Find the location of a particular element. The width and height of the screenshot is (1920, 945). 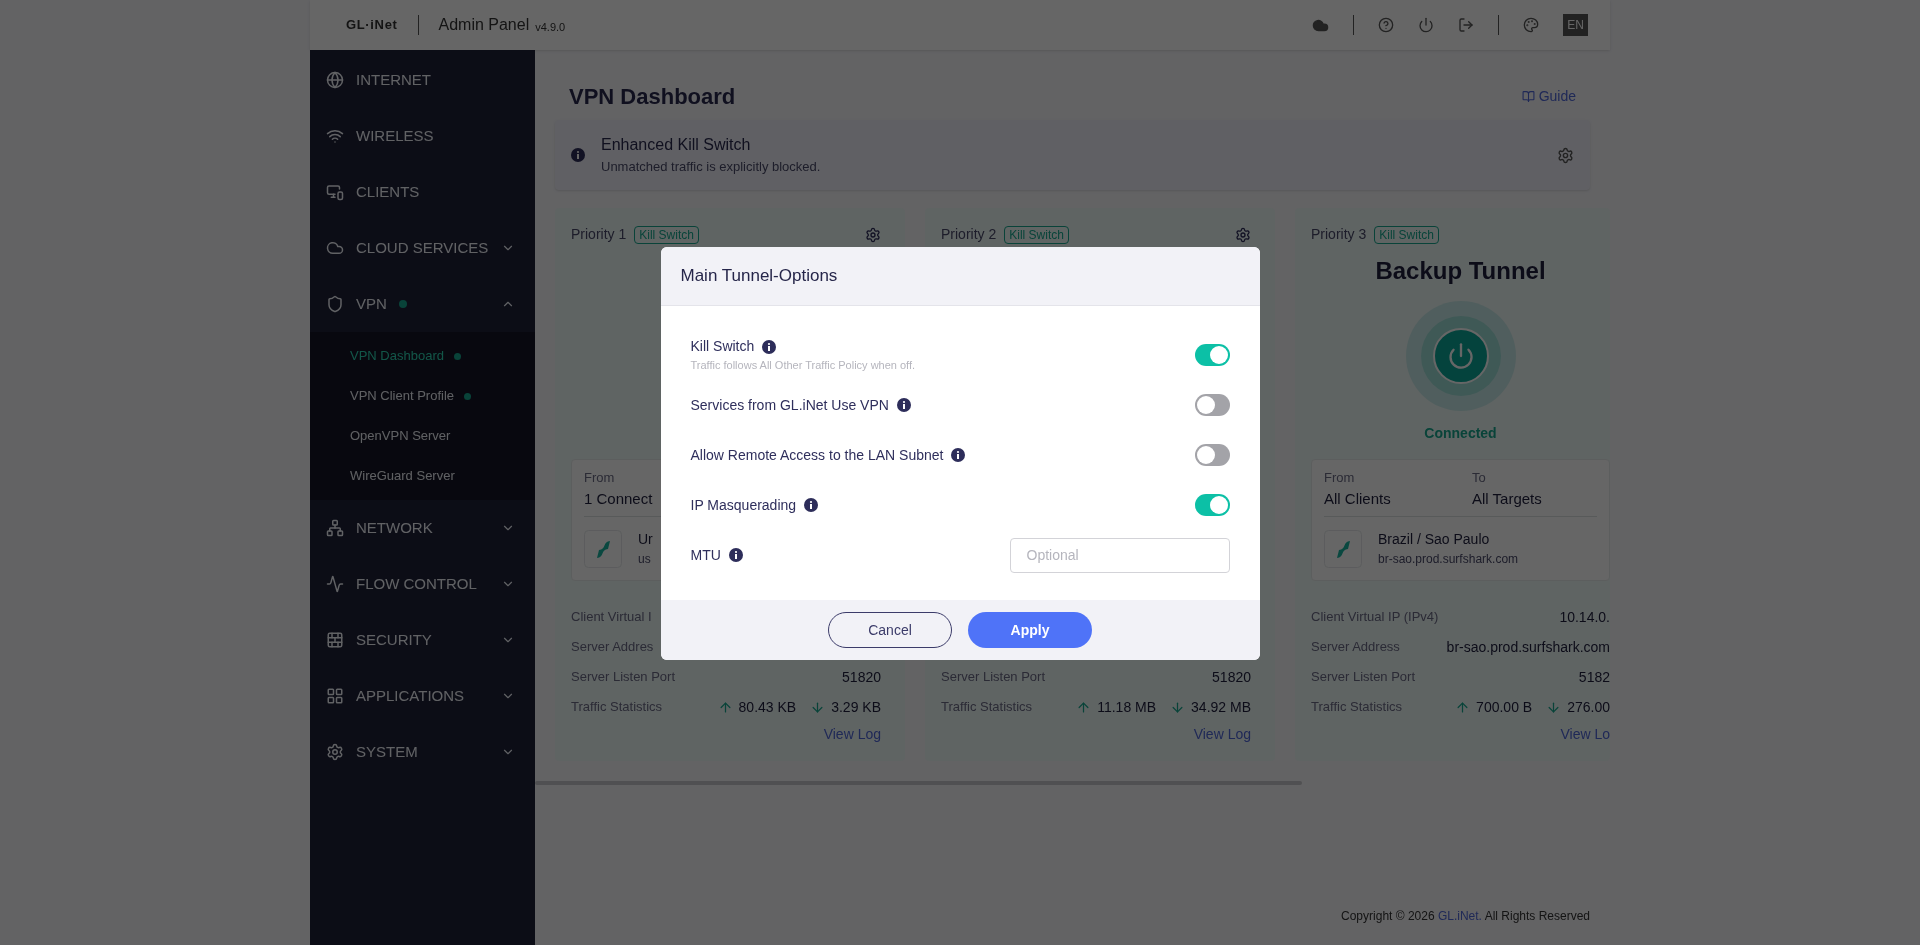

sidebar-item: FLOW CONTROL is located at coordinates (422, 584).